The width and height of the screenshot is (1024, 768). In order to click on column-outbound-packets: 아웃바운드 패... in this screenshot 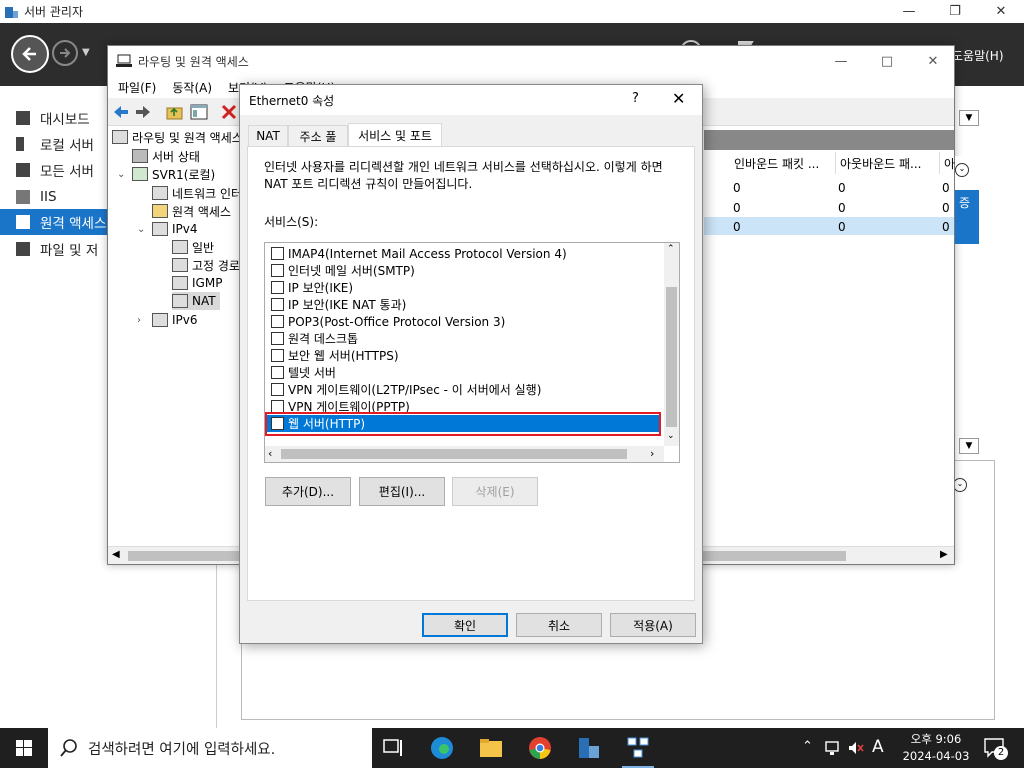, I will do `click(888, 163)`.